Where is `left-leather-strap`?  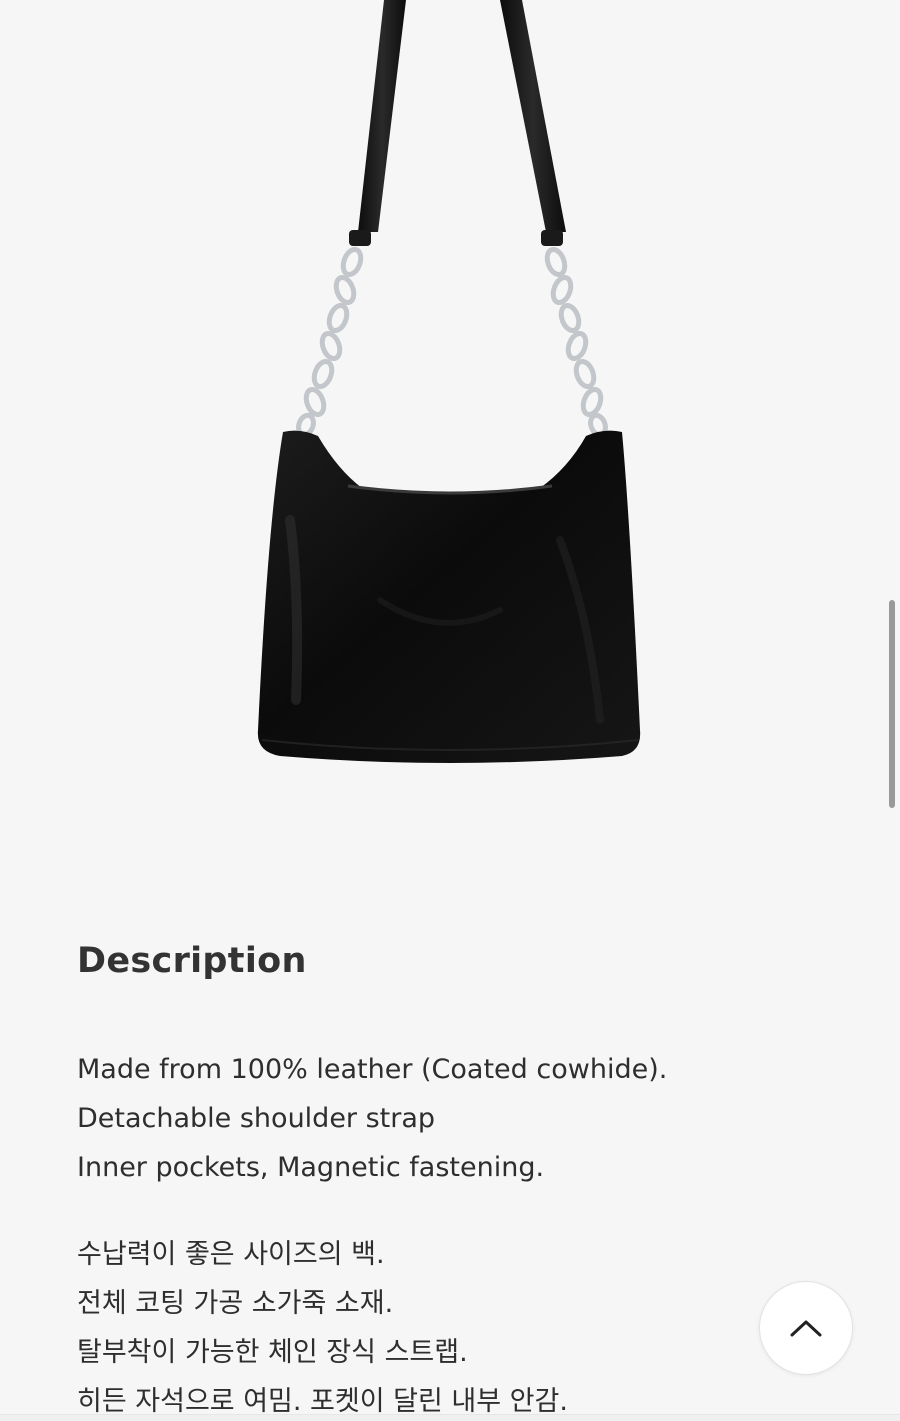 left-leather-strap is located at coordinates (382, 116).